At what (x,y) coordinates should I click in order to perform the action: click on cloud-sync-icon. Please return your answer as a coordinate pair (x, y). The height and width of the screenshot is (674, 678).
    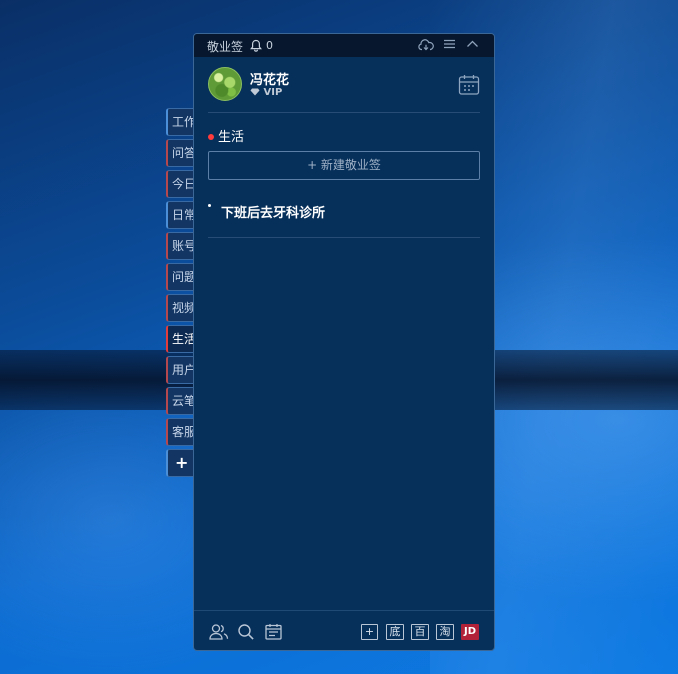
    Looking at the image, I should click on (426, 46).